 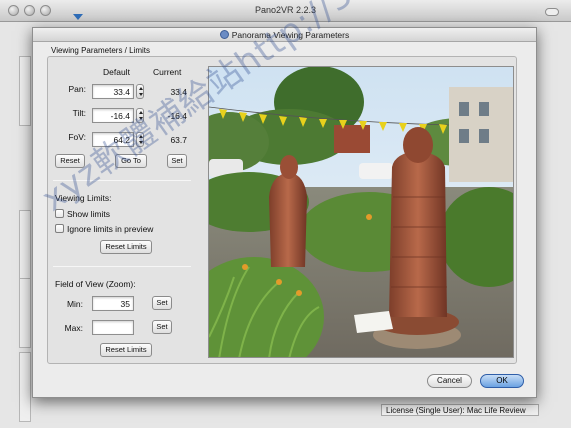 What do you see at coordinates (224, 34) in the screenshot?
I see `app-icon` at bounding box center [224, 34].